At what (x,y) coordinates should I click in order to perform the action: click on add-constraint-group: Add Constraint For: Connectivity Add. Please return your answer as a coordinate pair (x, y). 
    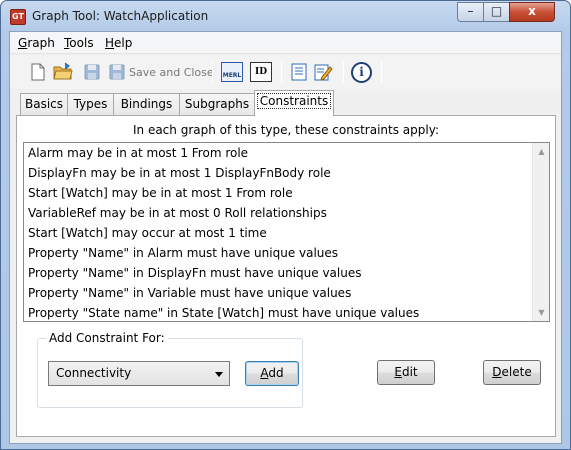
    Looking at the image, I should click on (170, 369).